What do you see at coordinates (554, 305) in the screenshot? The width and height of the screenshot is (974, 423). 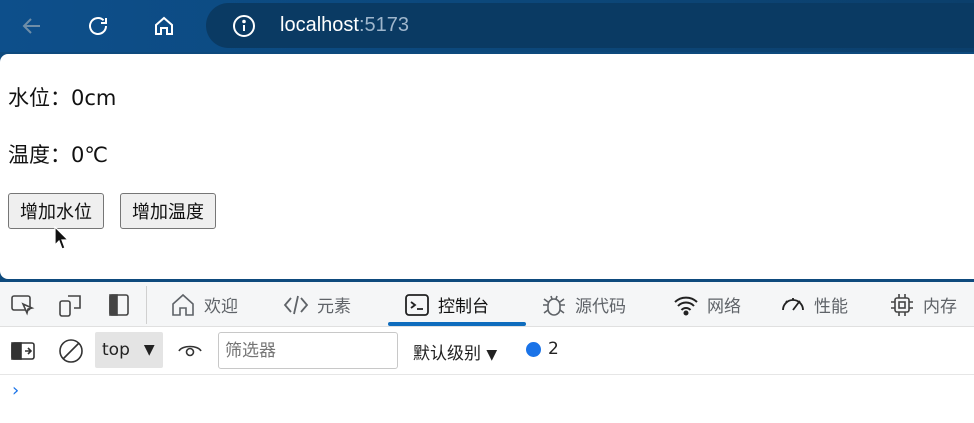 I see `bug-icon` at bounding box center [554, 305].